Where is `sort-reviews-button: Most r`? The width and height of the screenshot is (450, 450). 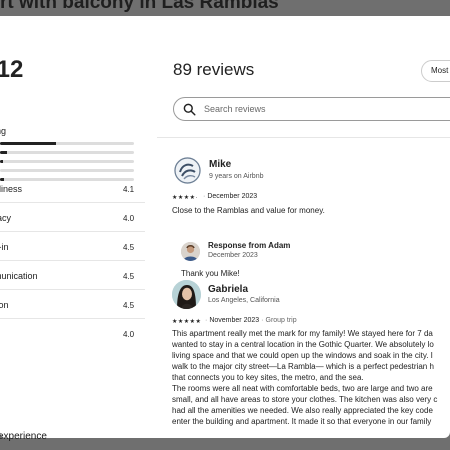
sort-reviews-button: Most r is located at coordinates (435, 71).